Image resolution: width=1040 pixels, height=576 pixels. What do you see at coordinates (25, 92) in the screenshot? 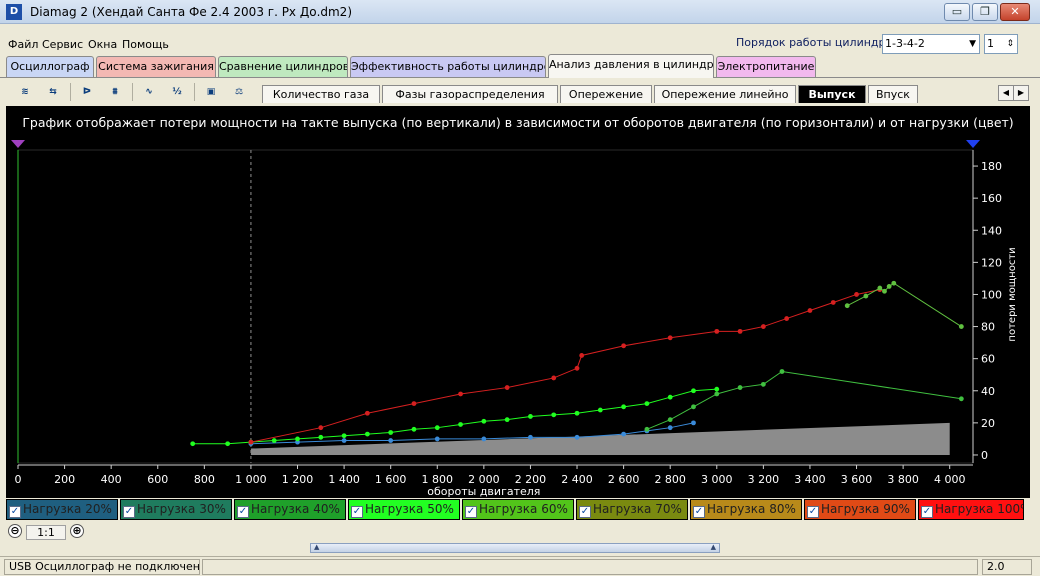
I see `waveform-icon: ≋` at bounding box center [25, 92].